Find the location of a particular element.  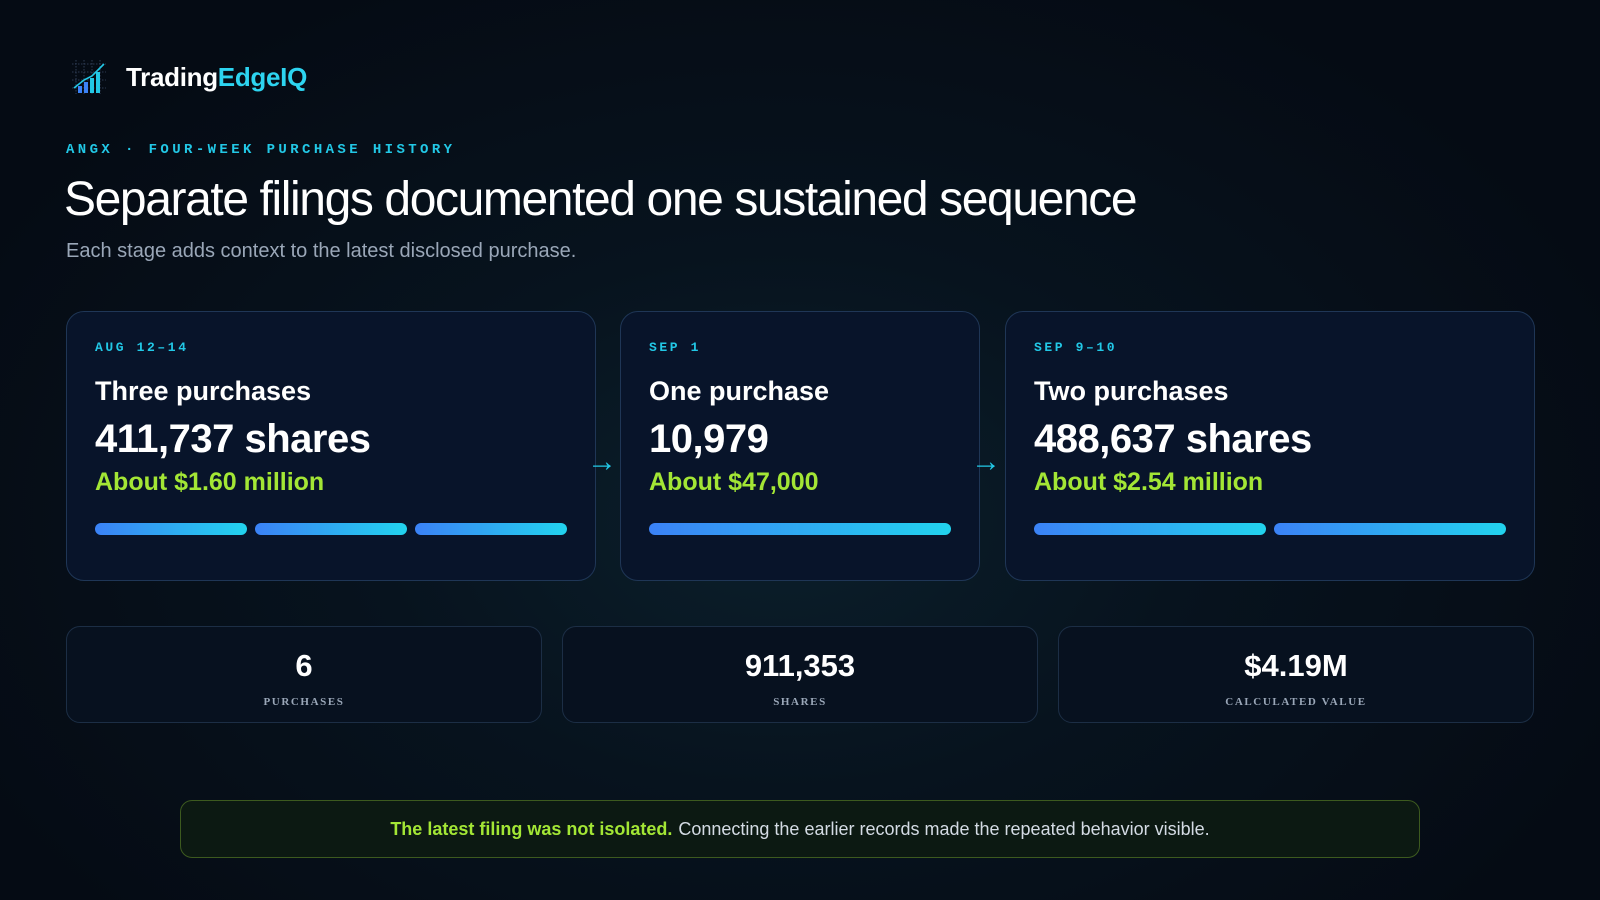

stage-shares: 411,737 shares is located at coordinates (233, 439).